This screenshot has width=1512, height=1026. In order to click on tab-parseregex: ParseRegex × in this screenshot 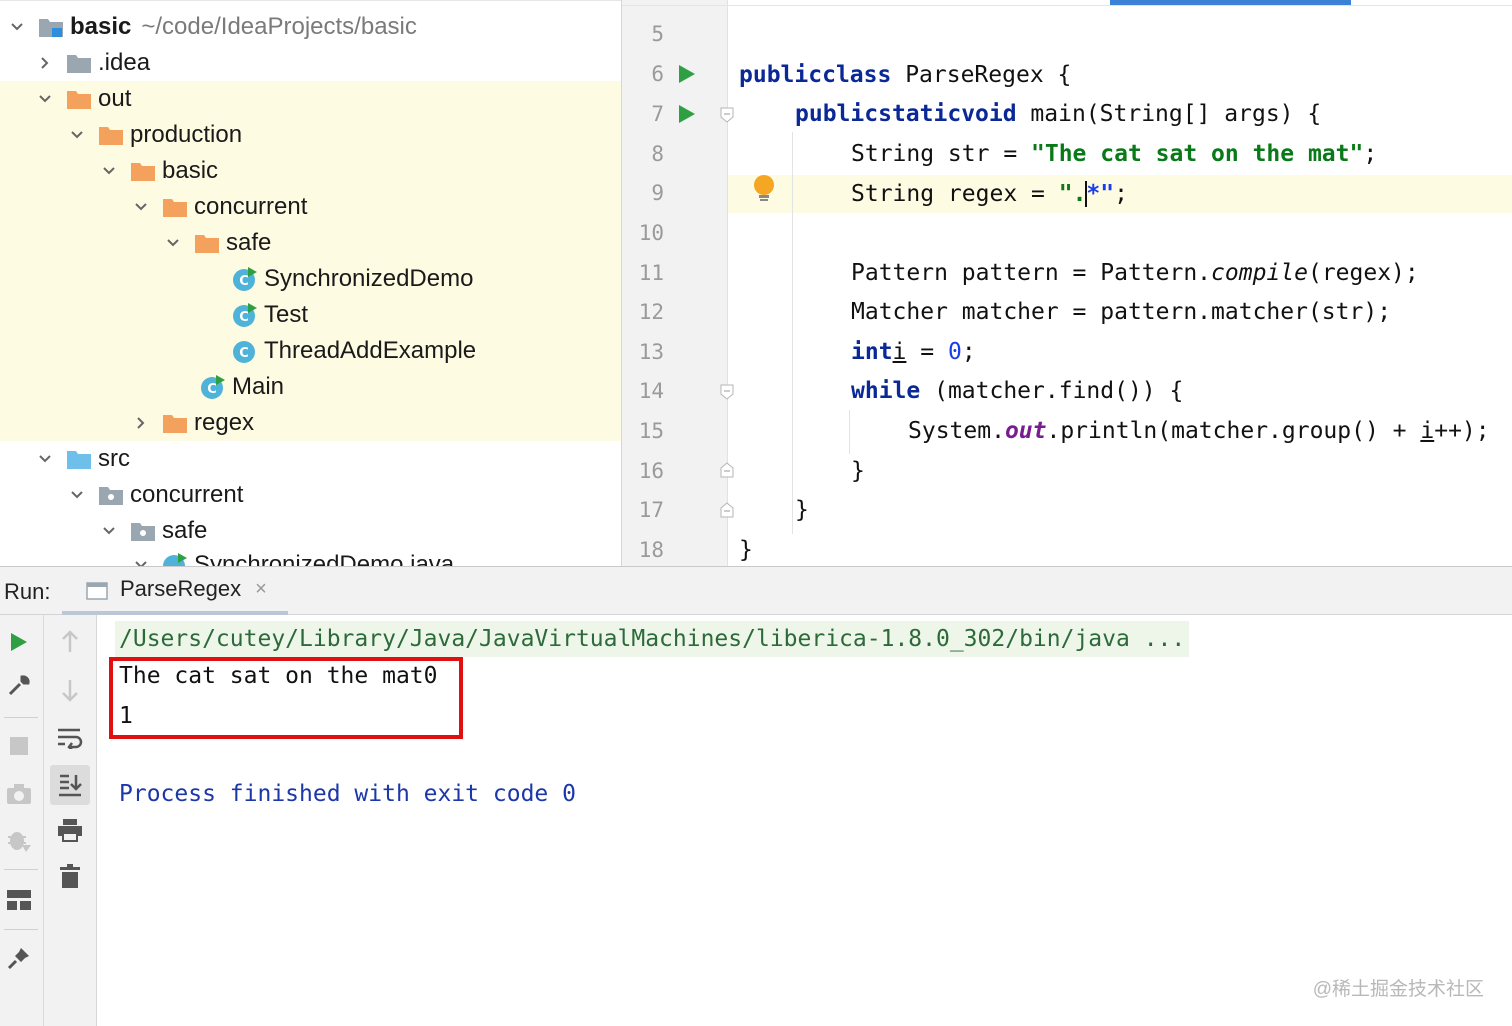, I will do `click(175, 591)`.